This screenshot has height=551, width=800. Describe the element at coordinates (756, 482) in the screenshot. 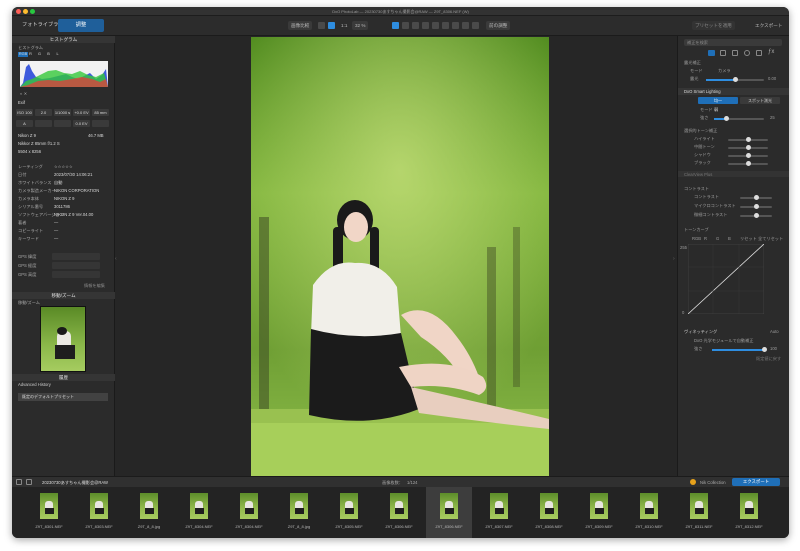

I see `export-button: エクスポート` at that location.